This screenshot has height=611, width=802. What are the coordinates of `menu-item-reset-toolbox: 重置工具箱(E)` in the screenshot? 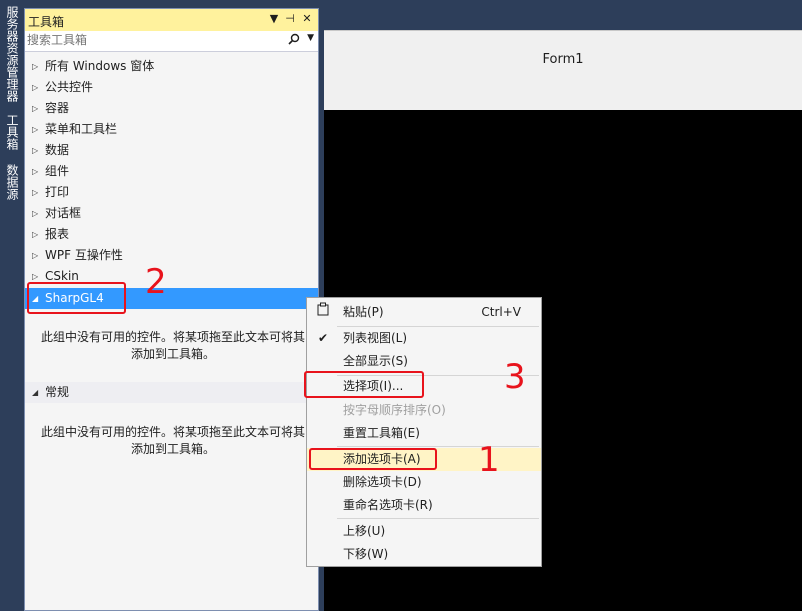 It's located at (424, 433).